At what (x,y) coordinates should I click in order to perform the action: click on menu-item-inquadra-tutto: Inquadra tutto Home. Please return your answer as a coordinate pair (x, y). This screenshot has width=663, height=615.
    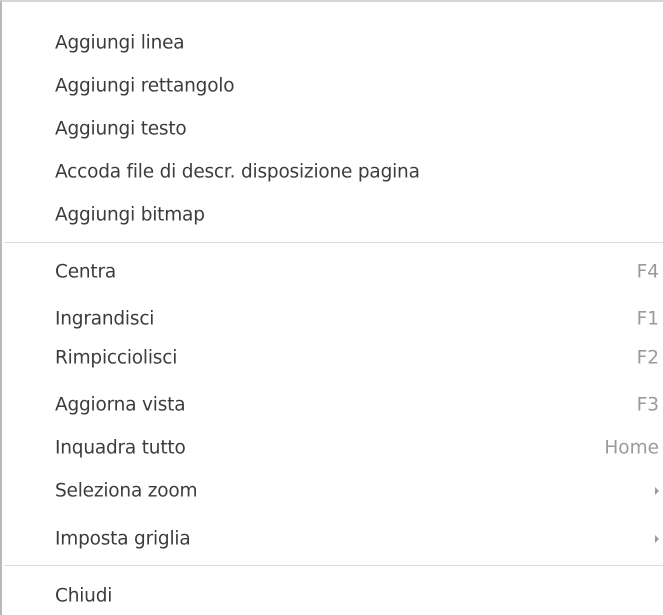
    Looking at the image, I should click on (332, 447).